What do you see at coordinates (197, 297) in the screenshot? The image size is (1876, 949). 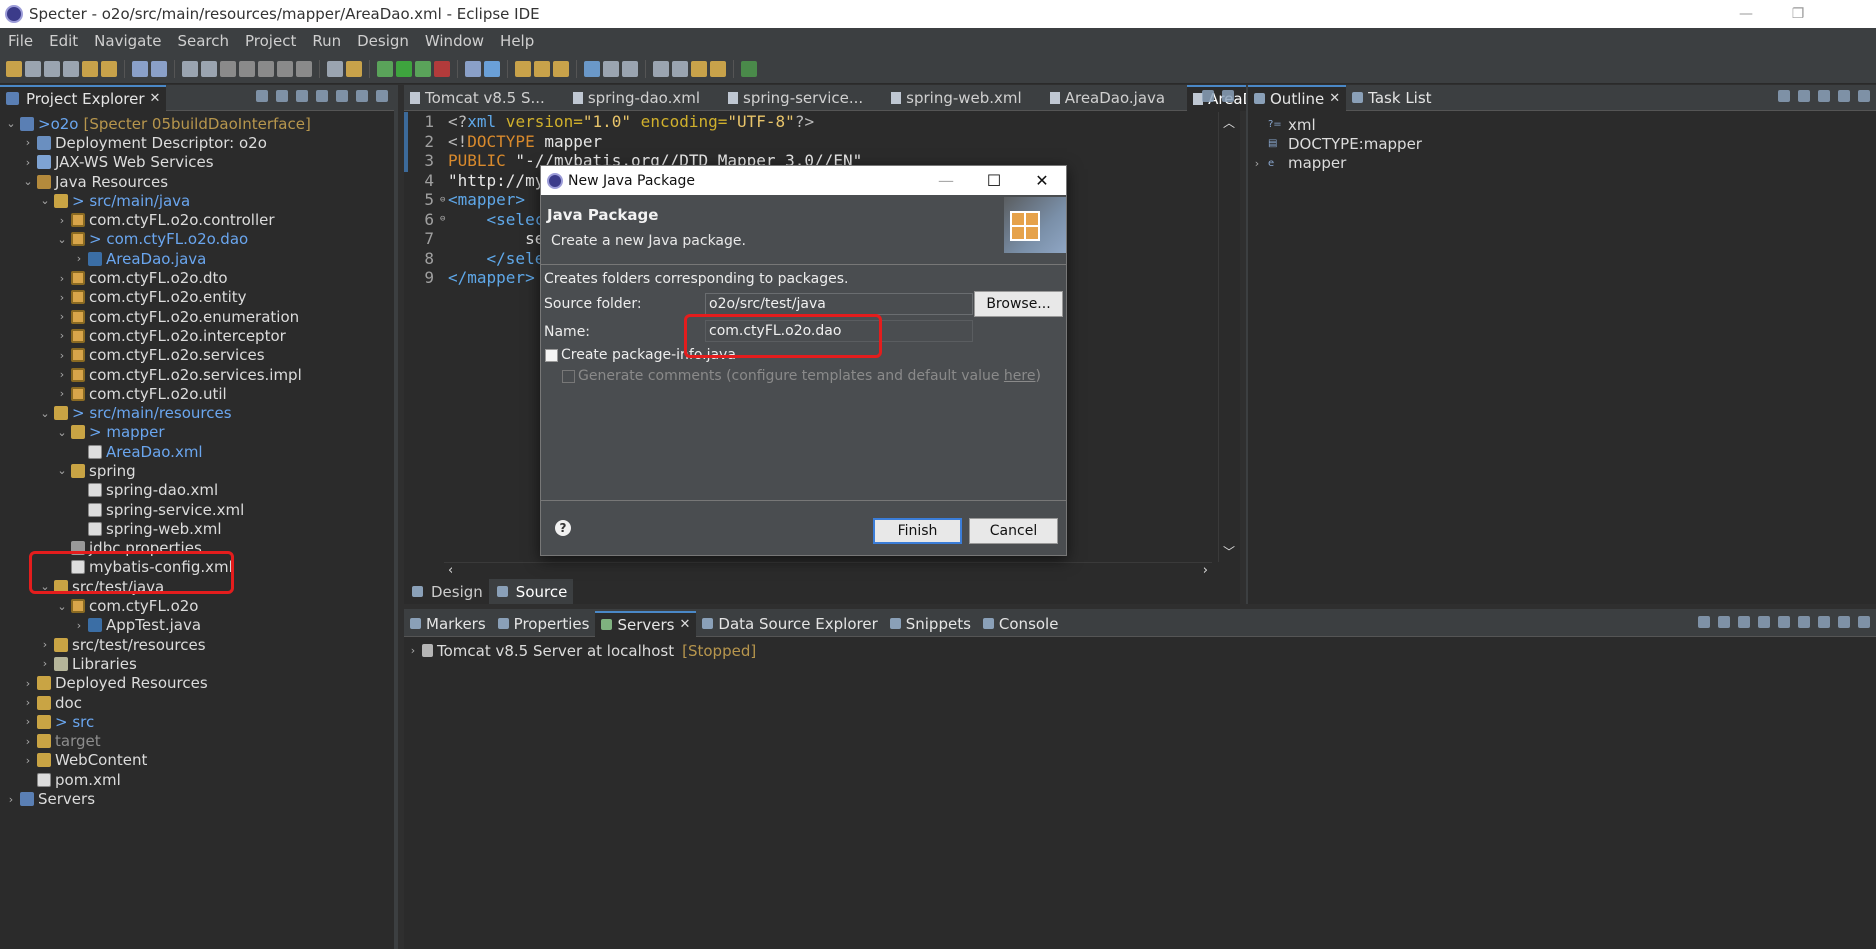 I see `tree-item: › com.ctyFL.o2o.entity` at bounding box center [197, 297].